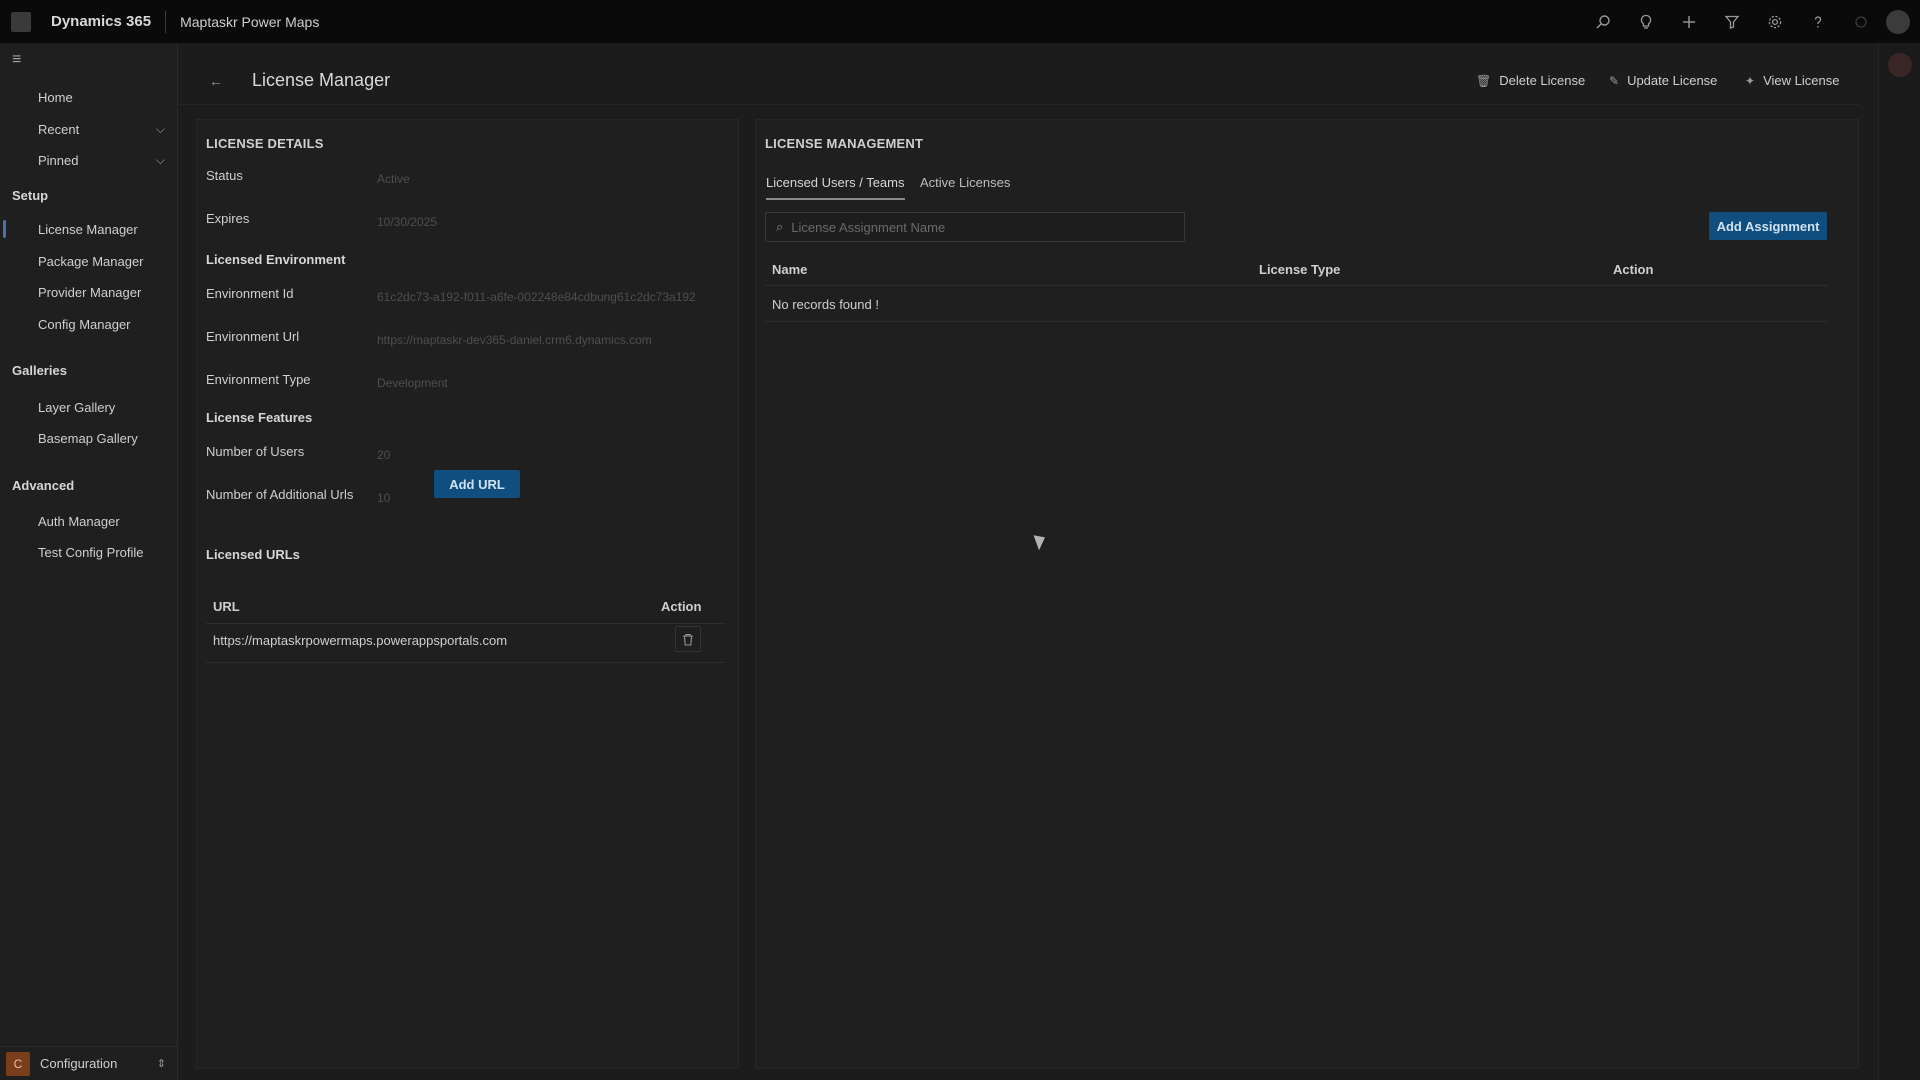 This screenshot has height=1080, width=1920. What do you see at coordinates (1774, 21) in the screenshot?
I see `gear-icon` at bounding box center [1774, 21].